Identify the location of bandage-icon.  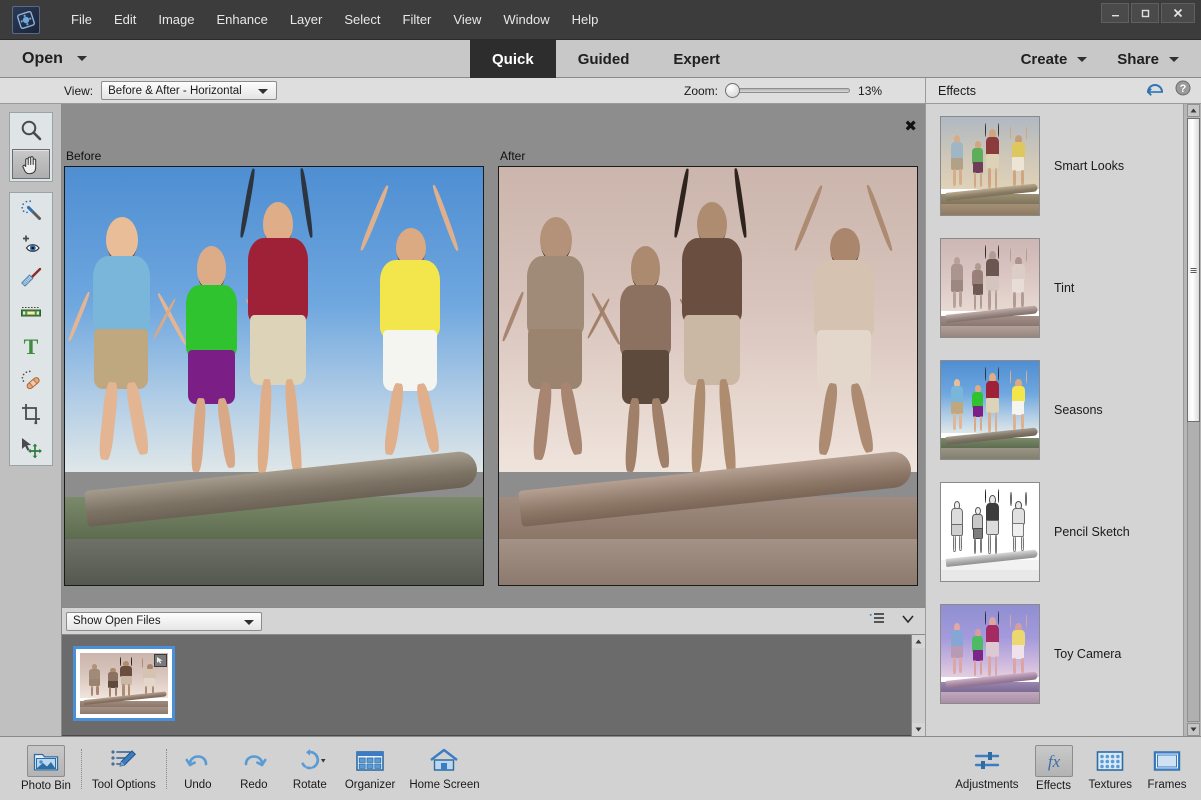
(30, 380).